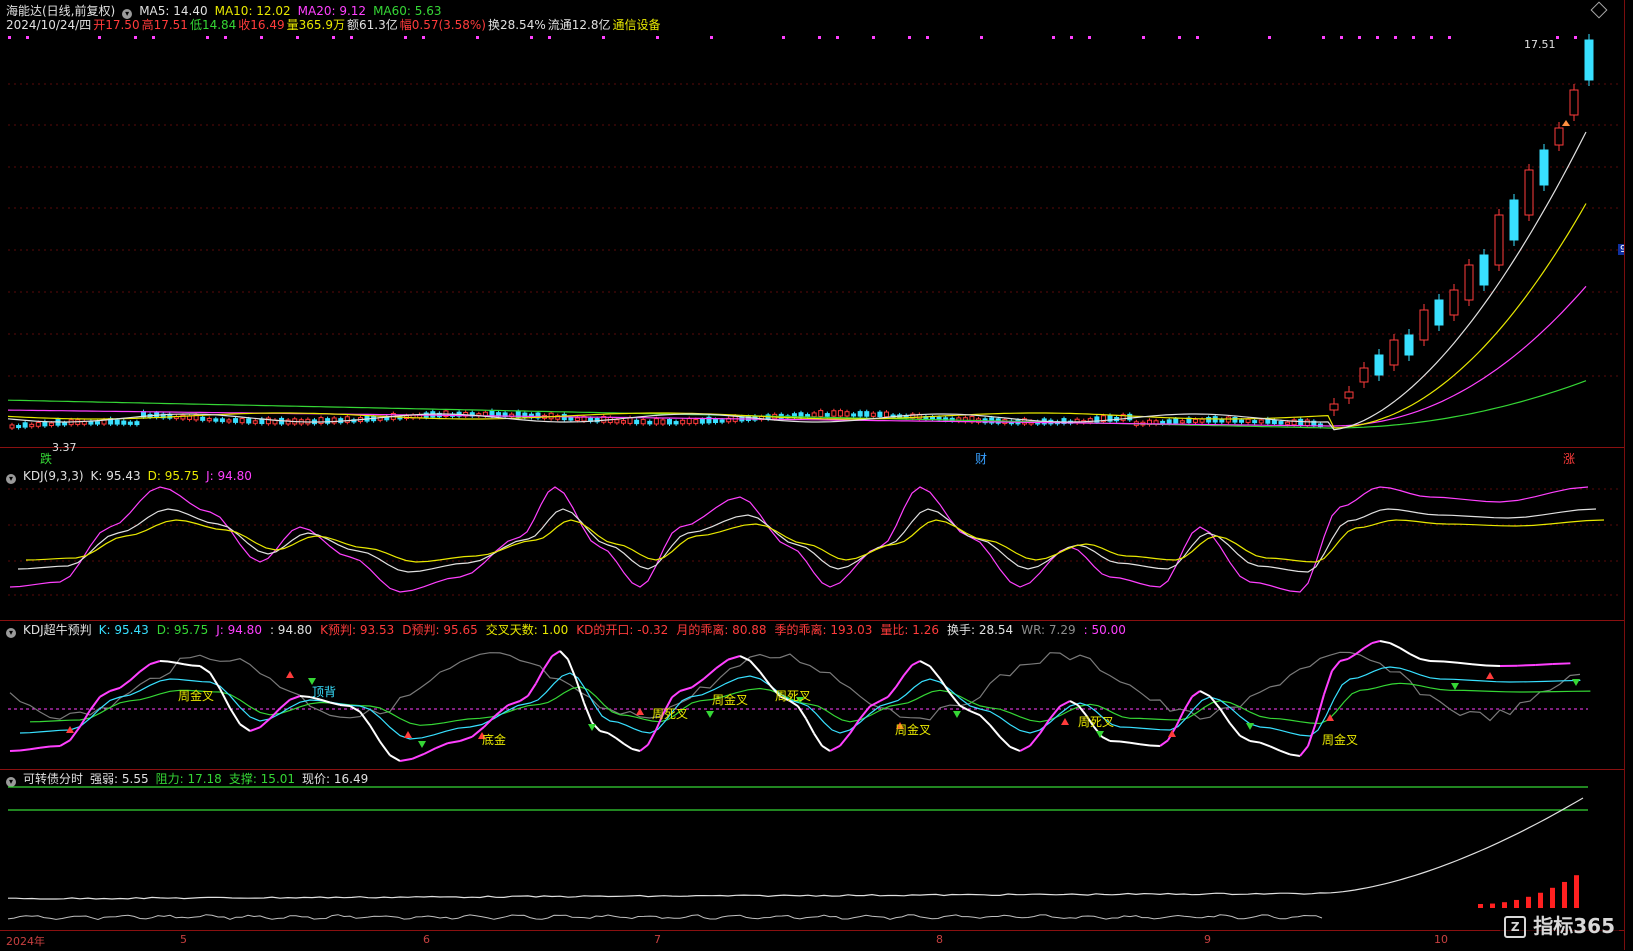  I want to click on annotation-label: 周死叉, so click(1096, 721).